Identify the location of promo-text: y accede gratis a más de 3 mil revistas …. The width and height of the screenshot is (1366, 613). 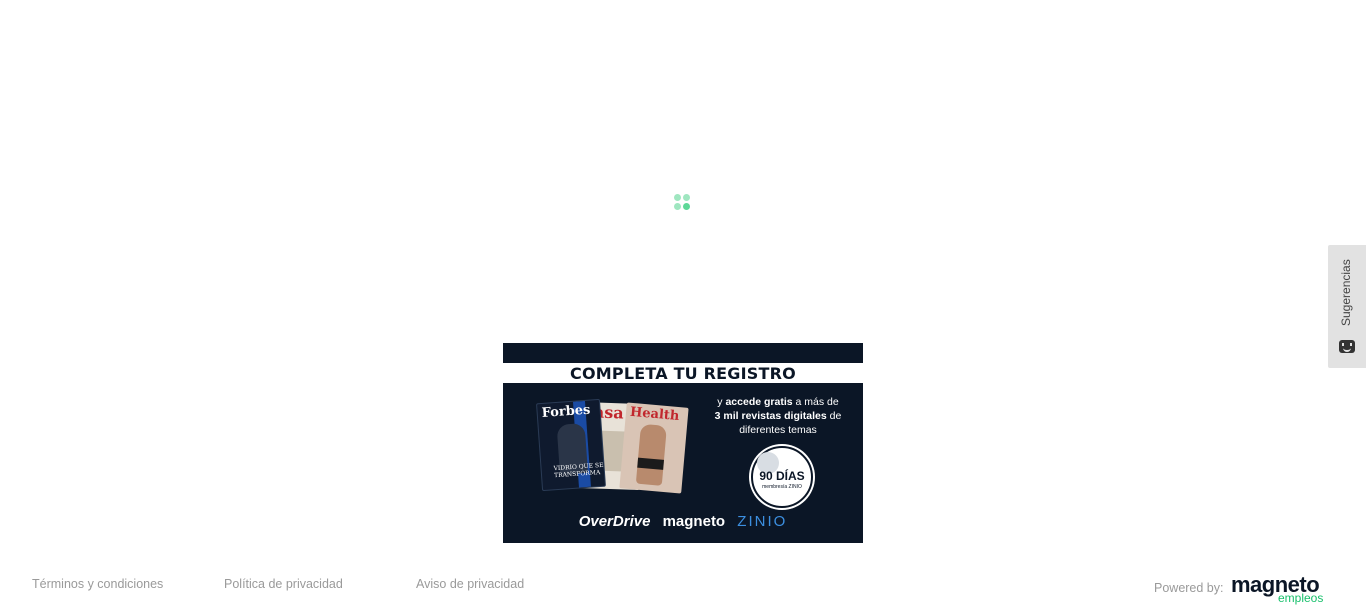
(778, 416).